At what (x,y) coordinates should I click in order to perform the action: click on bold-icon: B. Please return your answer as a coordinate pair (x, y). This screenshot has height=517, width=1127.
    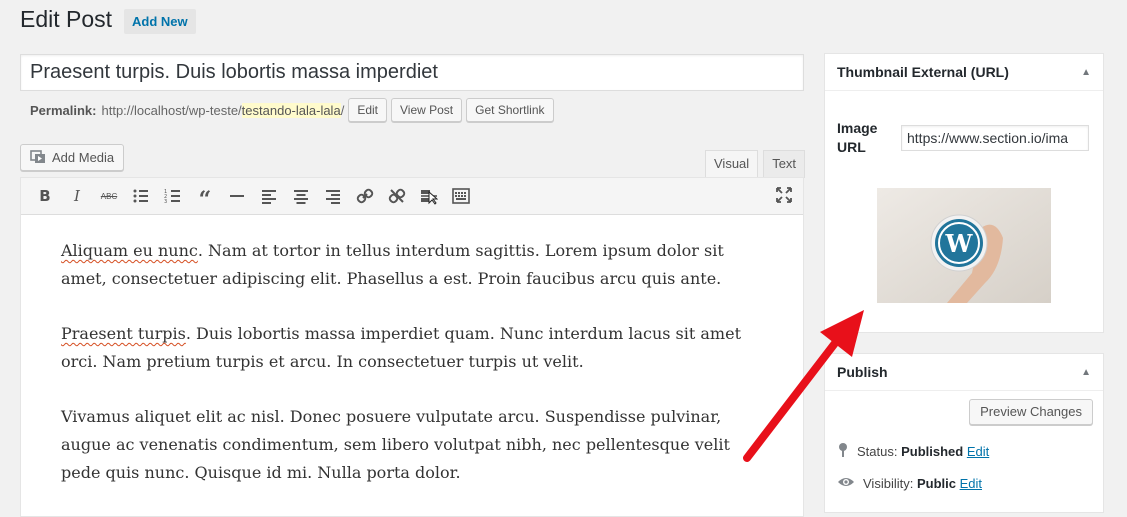
    Looking at the image, I should click on (45, 196).